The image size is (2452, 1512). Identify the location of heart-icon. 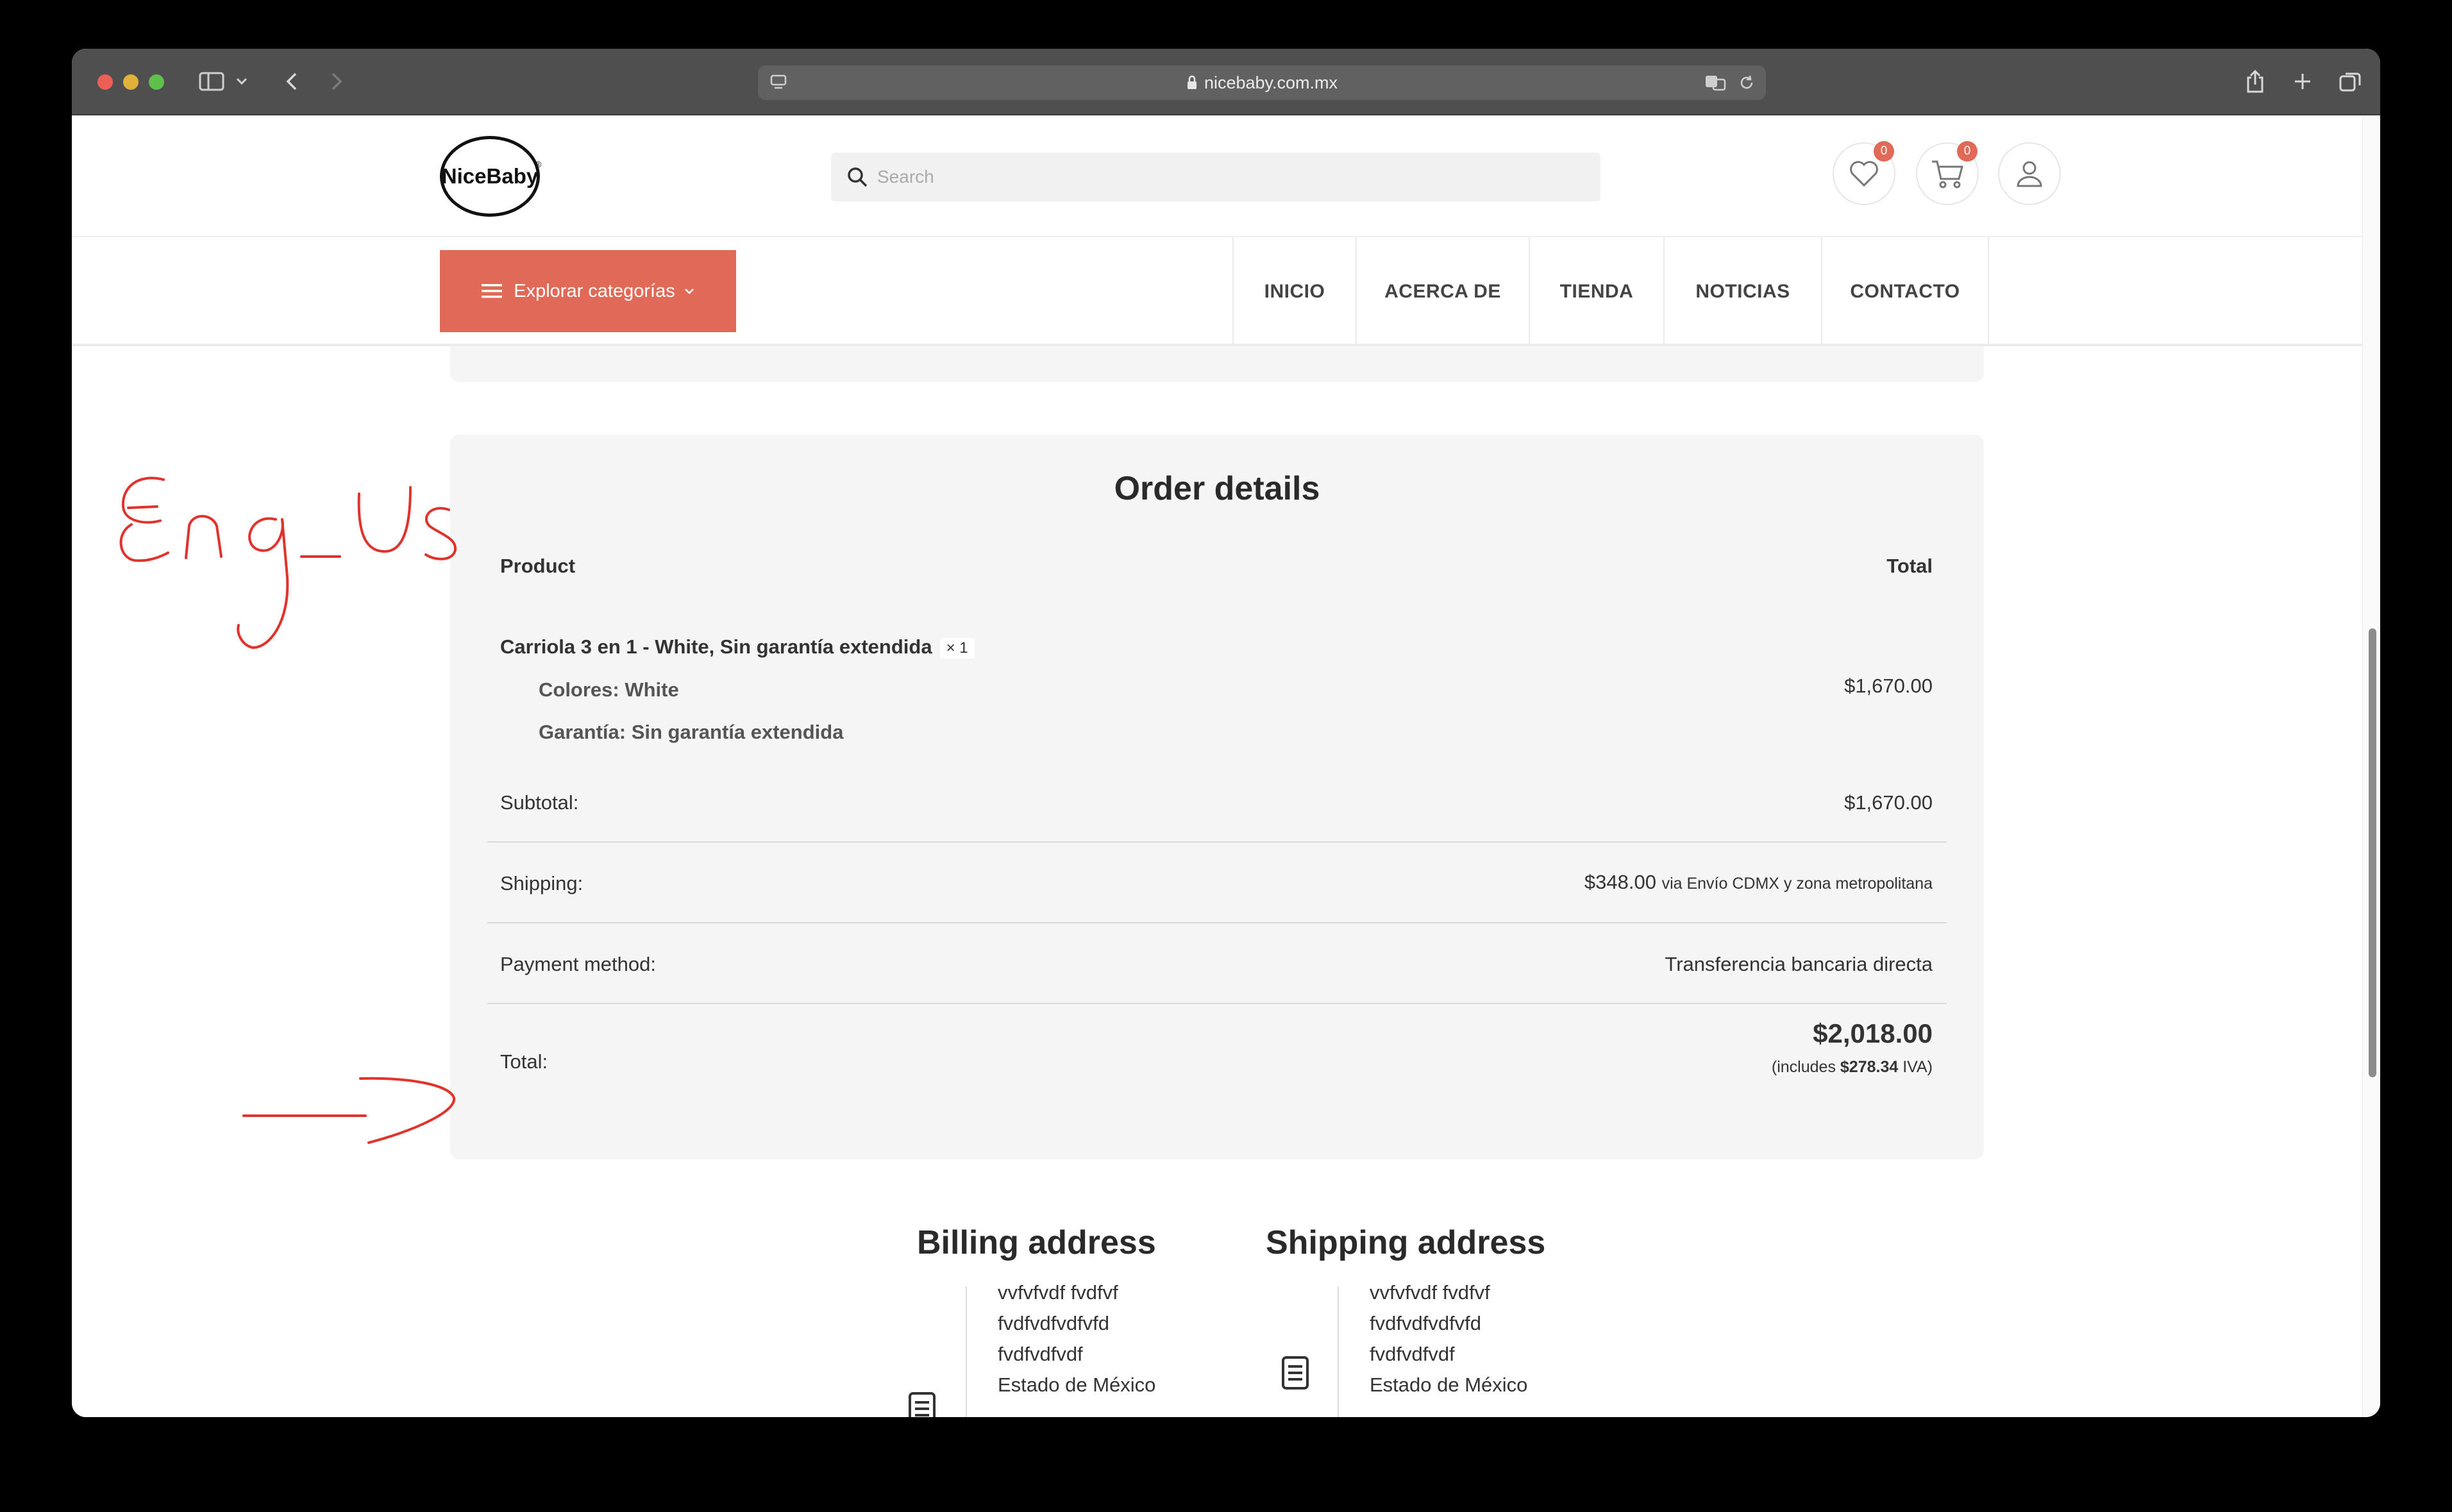
(1864, 174).